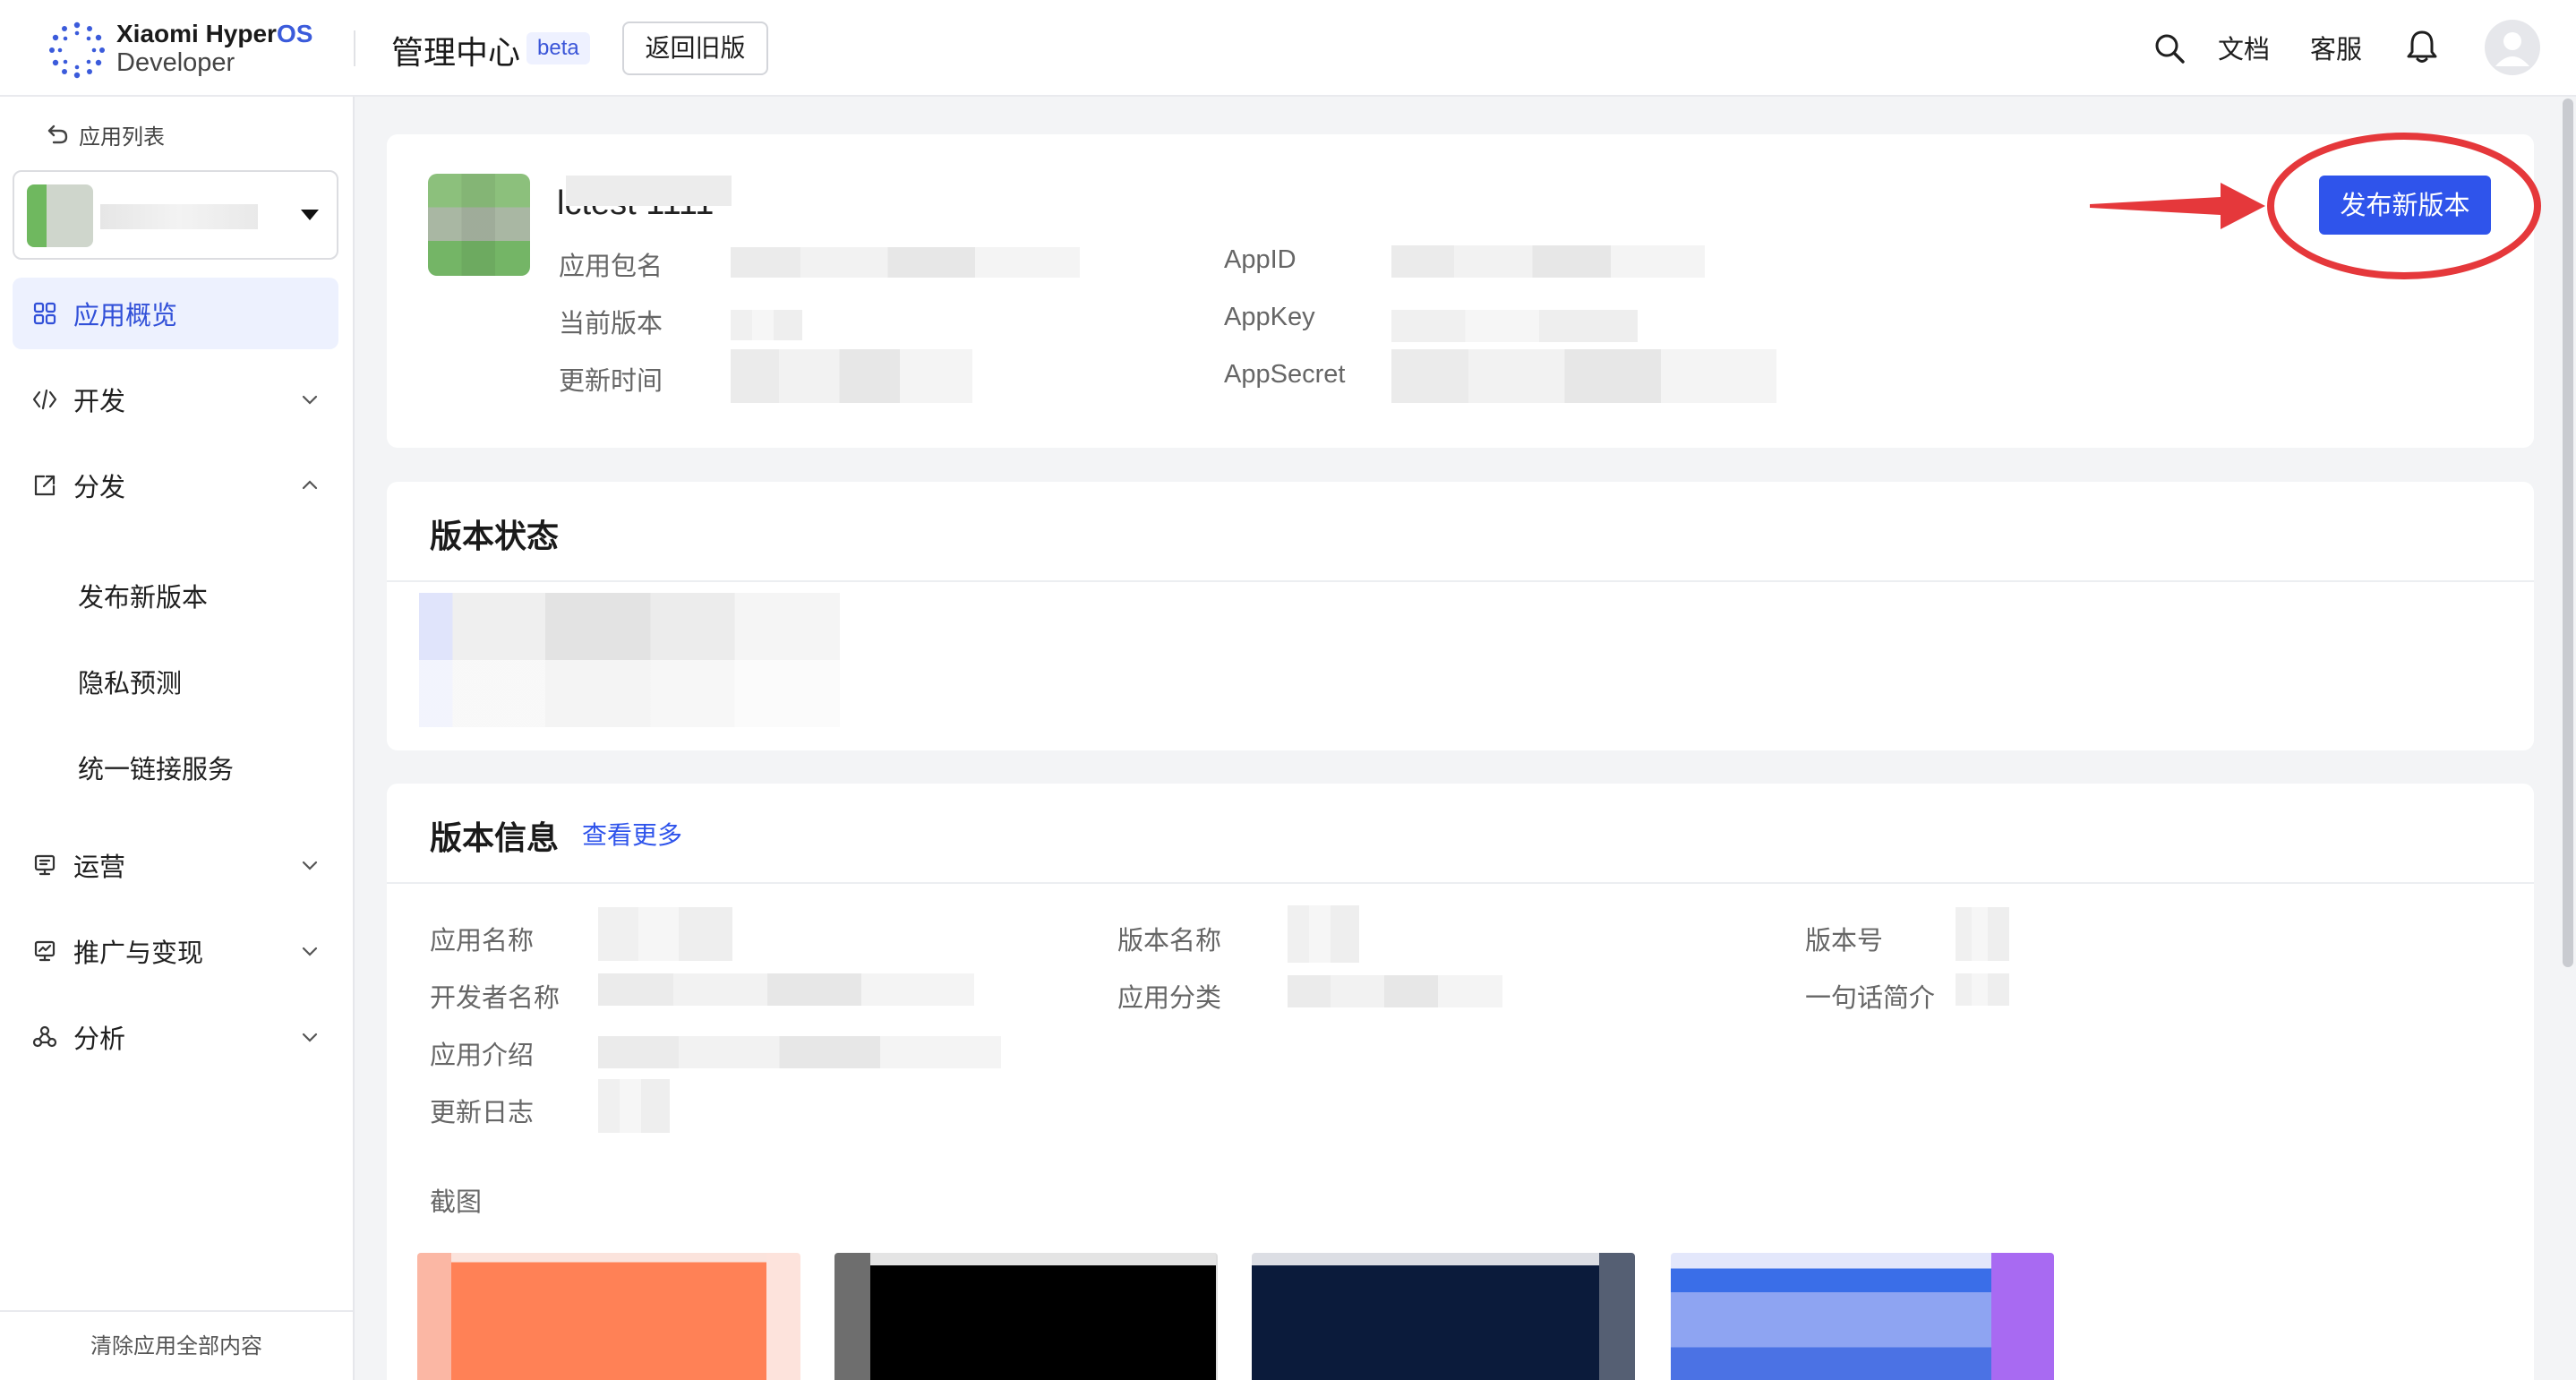  I want to click on sidebar-item-distribute: 分发, so click(175, 485).